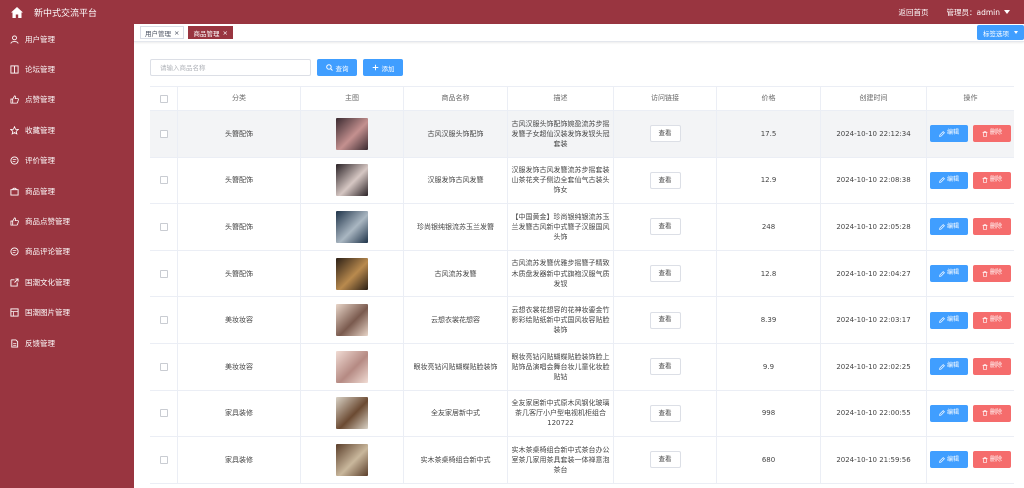 The height and width of the screenshot is (488, 1024). I want to click on sidebar-item-product-likes: 商品点赞管理, so click(67, 221).